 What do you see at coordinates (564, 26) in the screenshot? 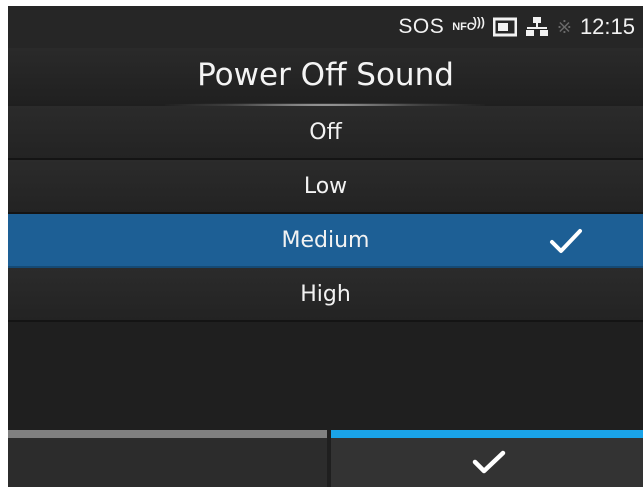
I see `bluetooth-icon: ※` at bounding box center [564, 26].